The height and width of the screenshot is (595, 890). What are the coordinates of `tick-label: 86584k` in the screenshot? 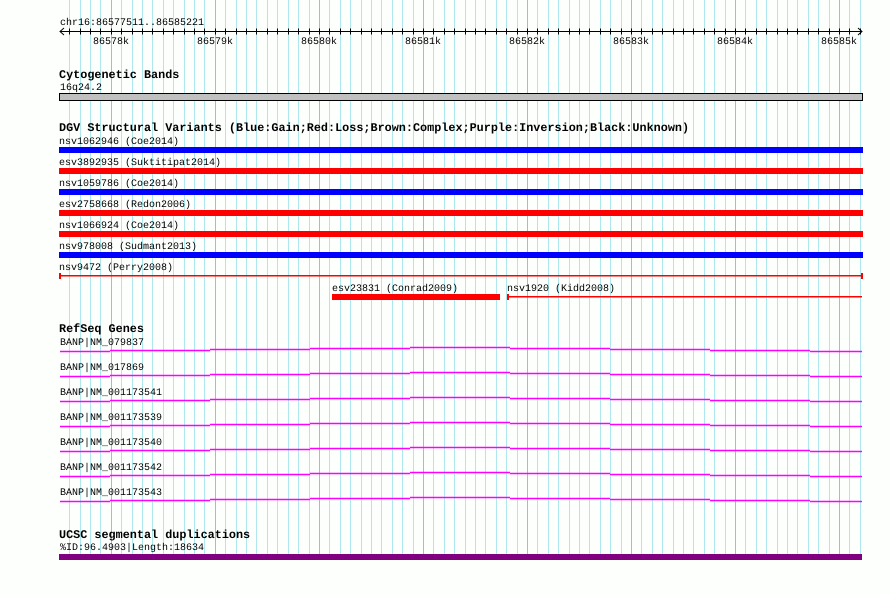 It's located at (735, 42).